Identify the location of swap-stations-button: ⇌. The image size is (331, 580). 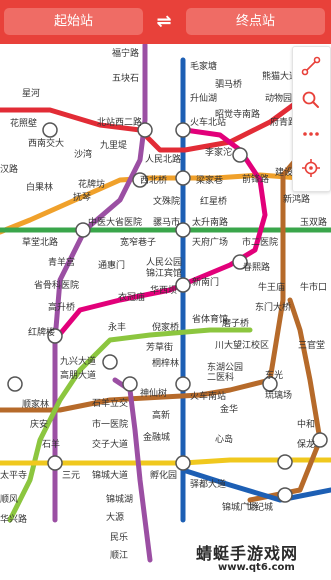
(164, 22).